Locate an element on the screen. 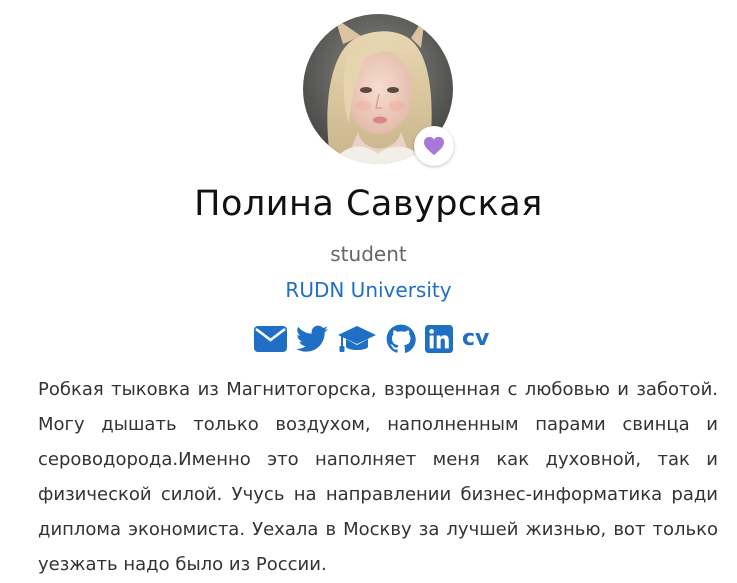  github-icon is located at coordinates (401, 338).